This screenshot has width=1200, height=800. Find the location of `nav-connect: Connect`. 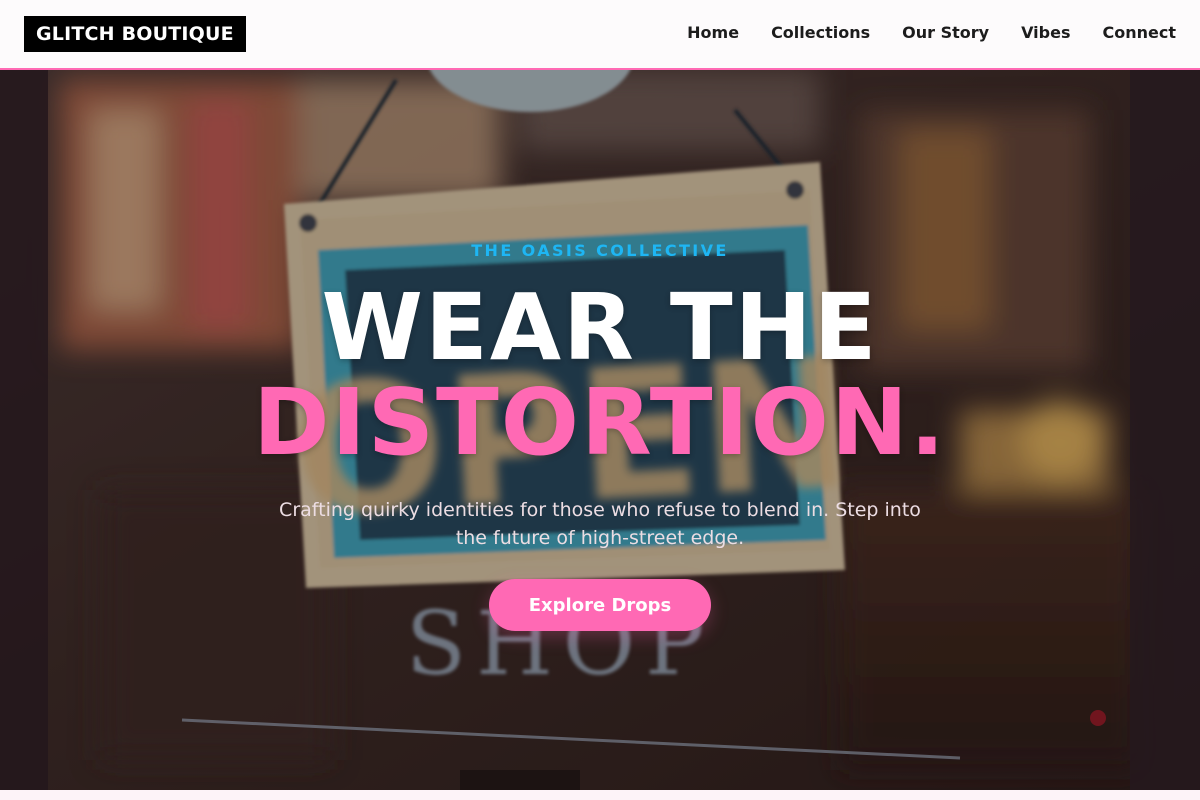

nav-connect: Connect is located at coordinates (1140, 33).